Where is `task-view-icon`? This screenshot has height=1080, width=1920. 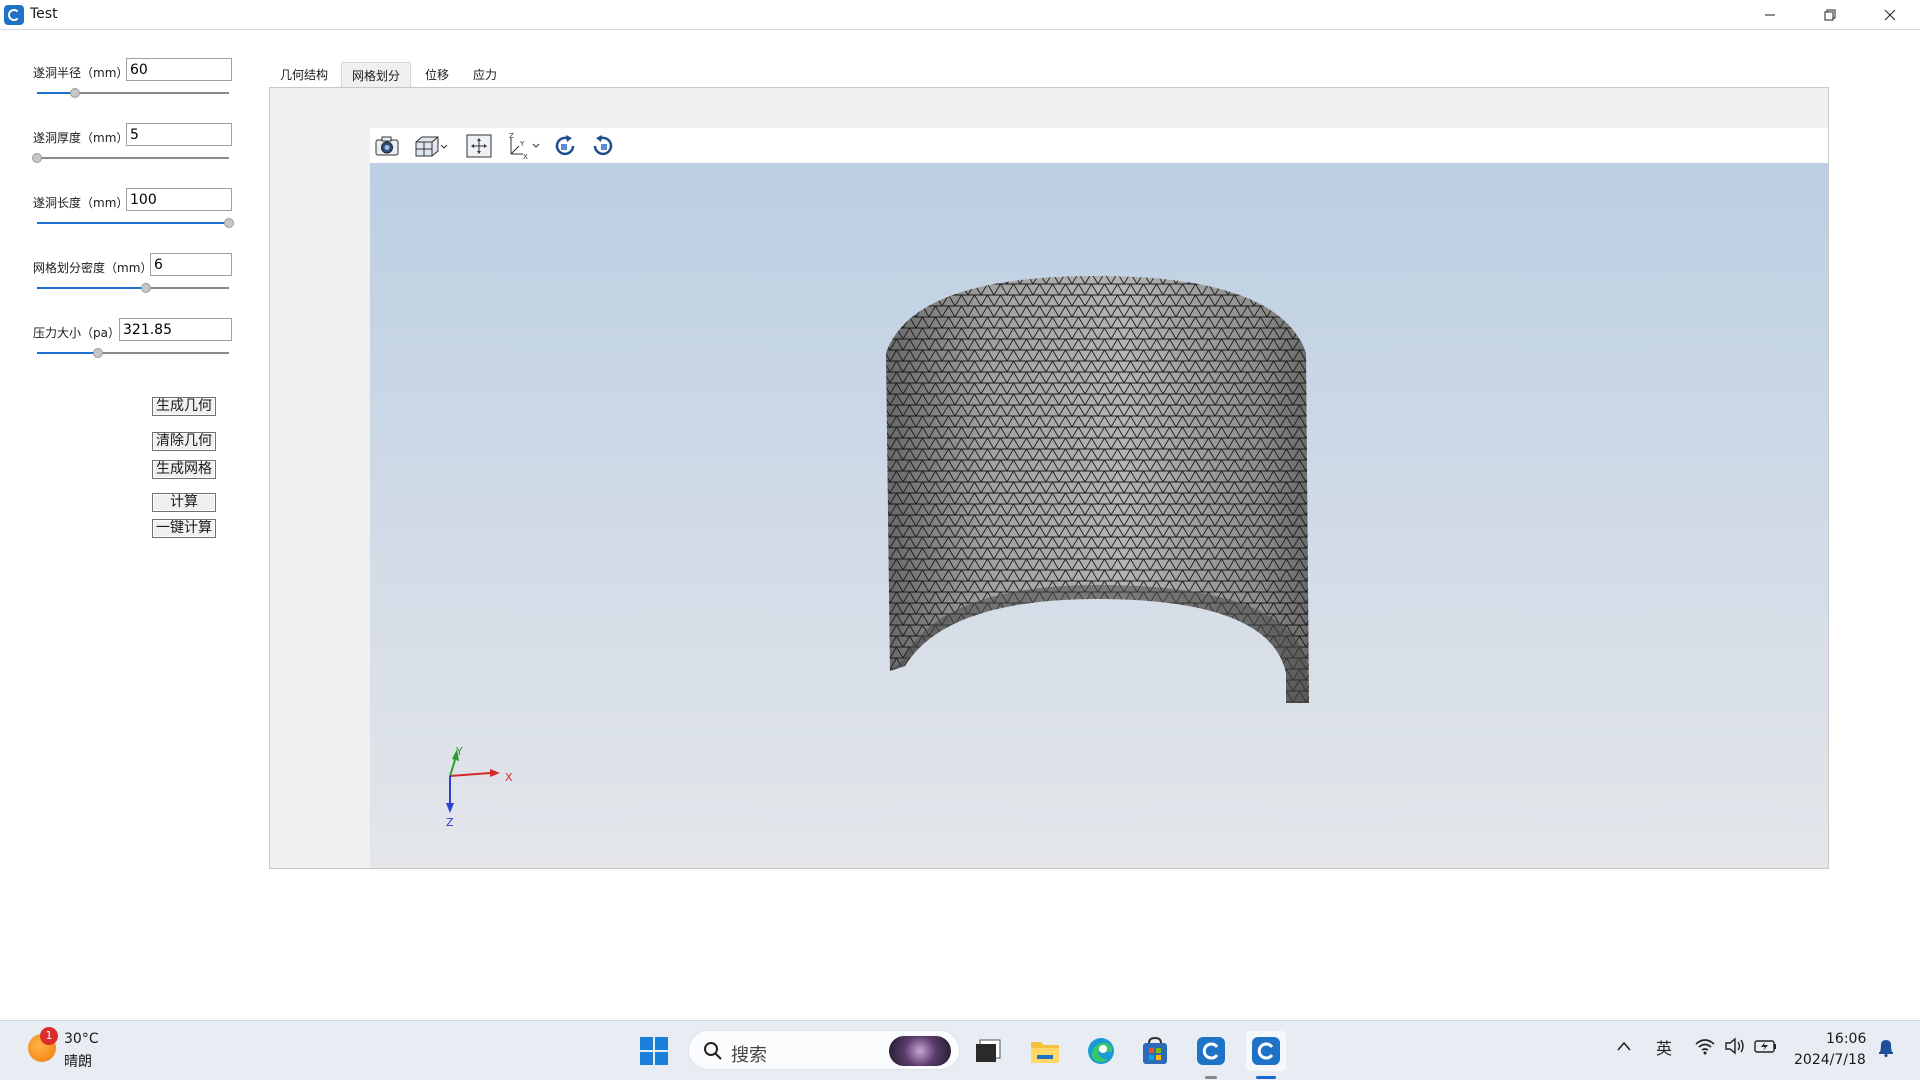
task-view-icon is located at coordinates (988, 1050).